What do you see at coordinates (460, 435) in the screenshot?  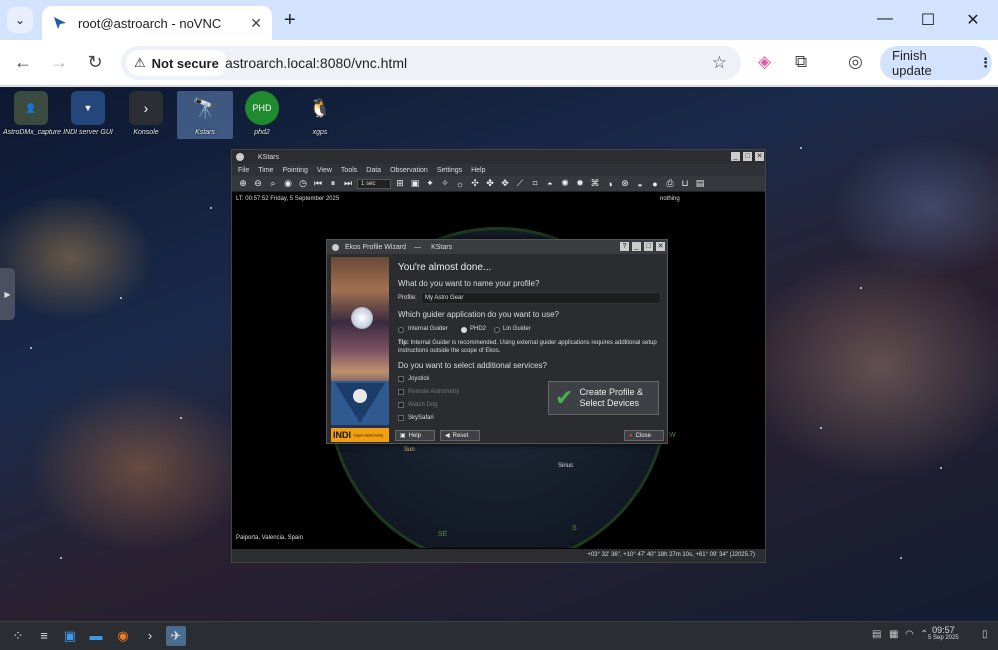 I see `wizard-reset-button: ◀ Reset` at bounding box center [460, 435].